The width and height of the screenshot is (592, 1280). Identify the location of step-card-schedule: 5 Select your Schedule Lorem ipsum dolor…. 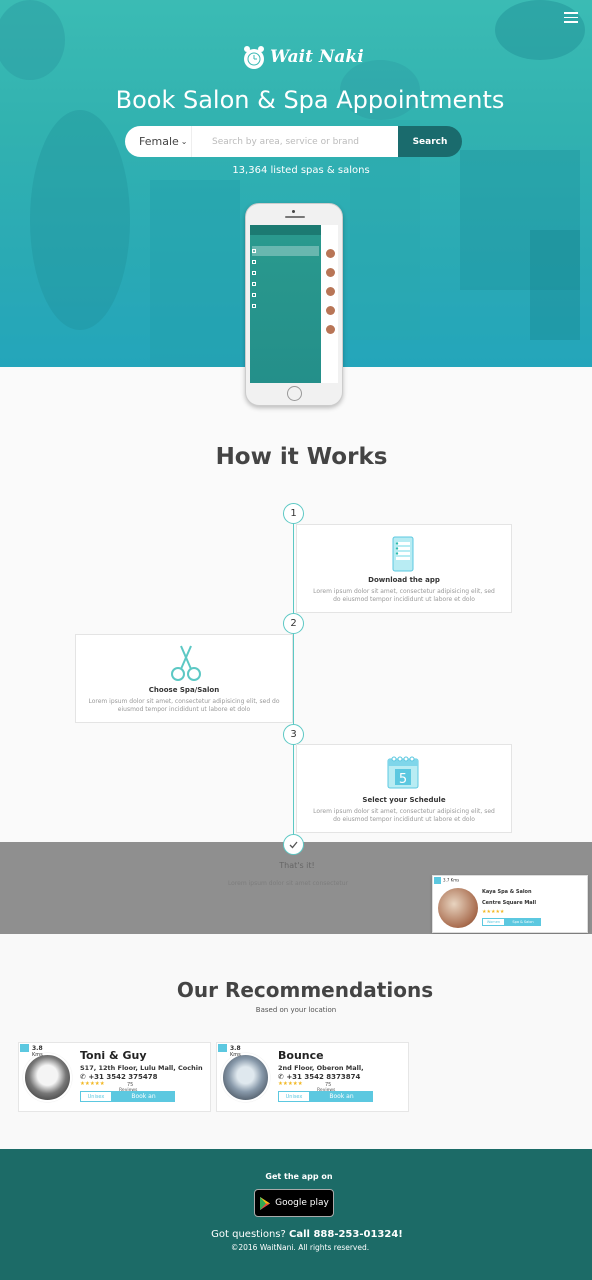
(404, 788).